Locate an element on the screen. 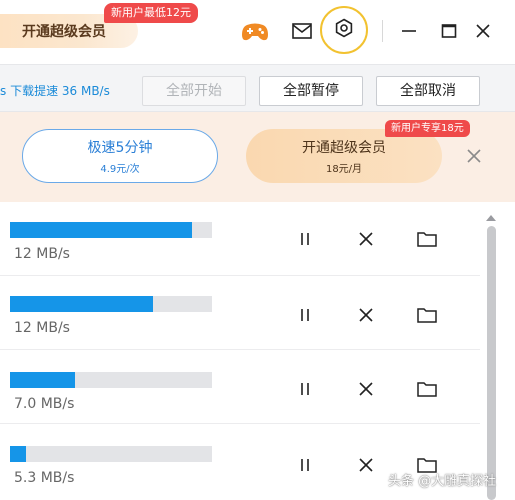 This screenshot has width=515, height=500. mail-icon is located at coordinates (302, 31).